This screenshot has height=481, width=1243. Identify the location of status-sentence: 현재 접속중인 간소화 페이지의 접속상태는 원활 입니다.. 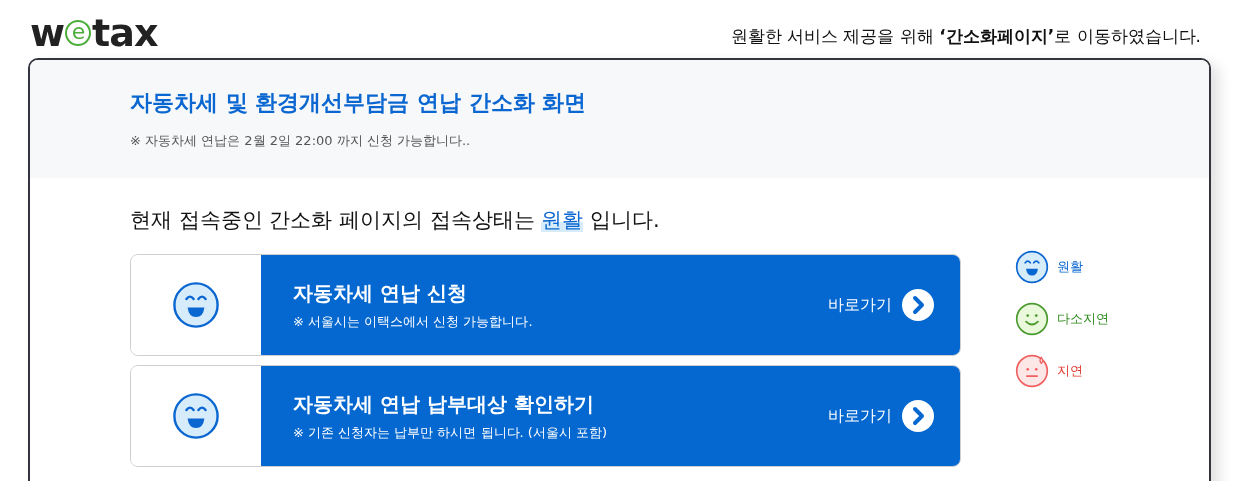
(395, 220).